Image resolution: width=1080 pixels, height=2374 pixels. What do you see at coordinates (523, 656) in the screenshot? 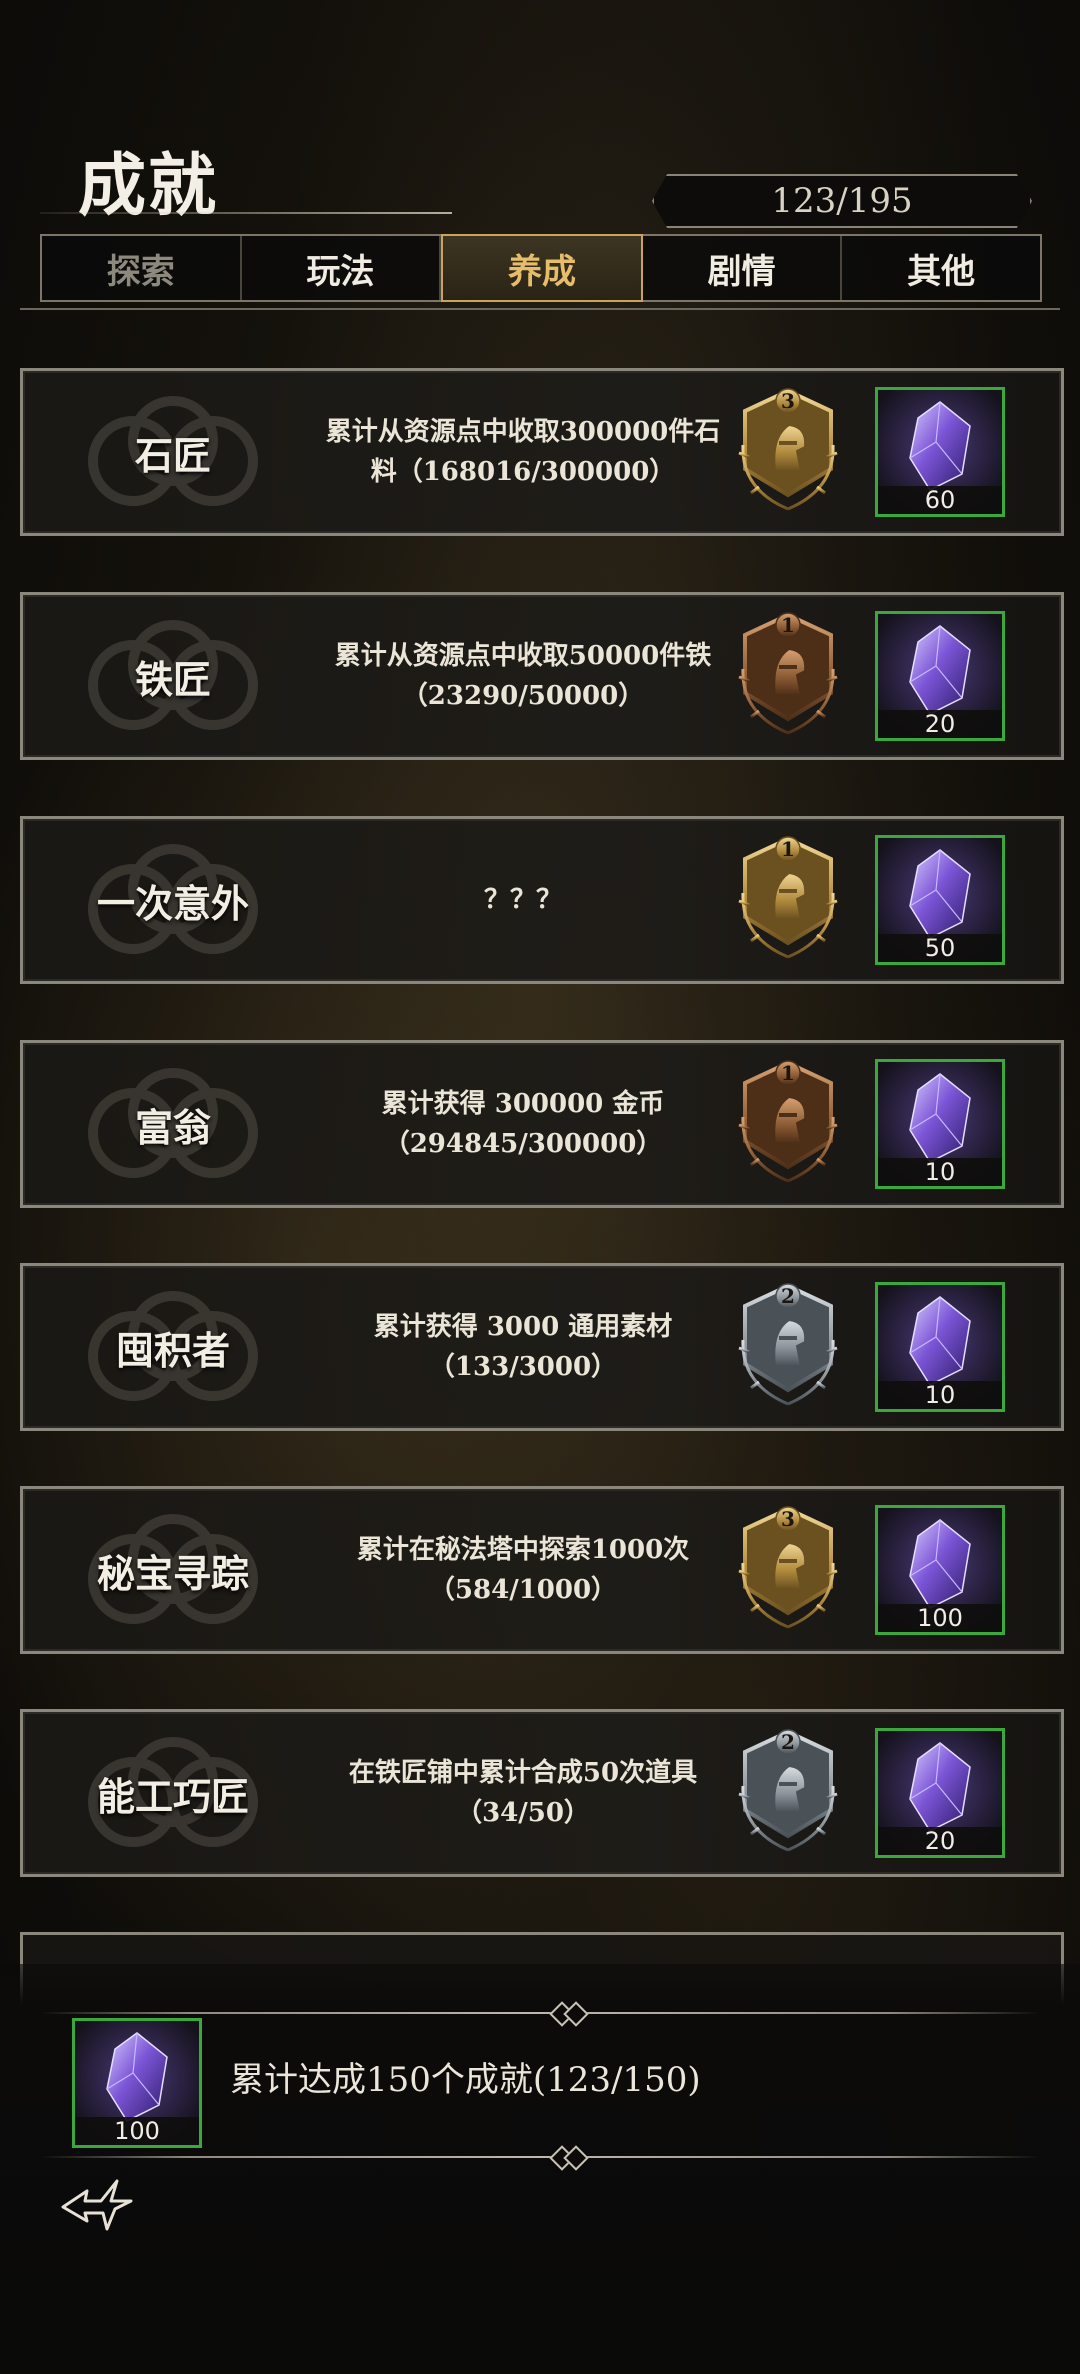
I see `achievement-desc-line: 累计从资源点中收取50000件铁` at bounding box center [523, 656].